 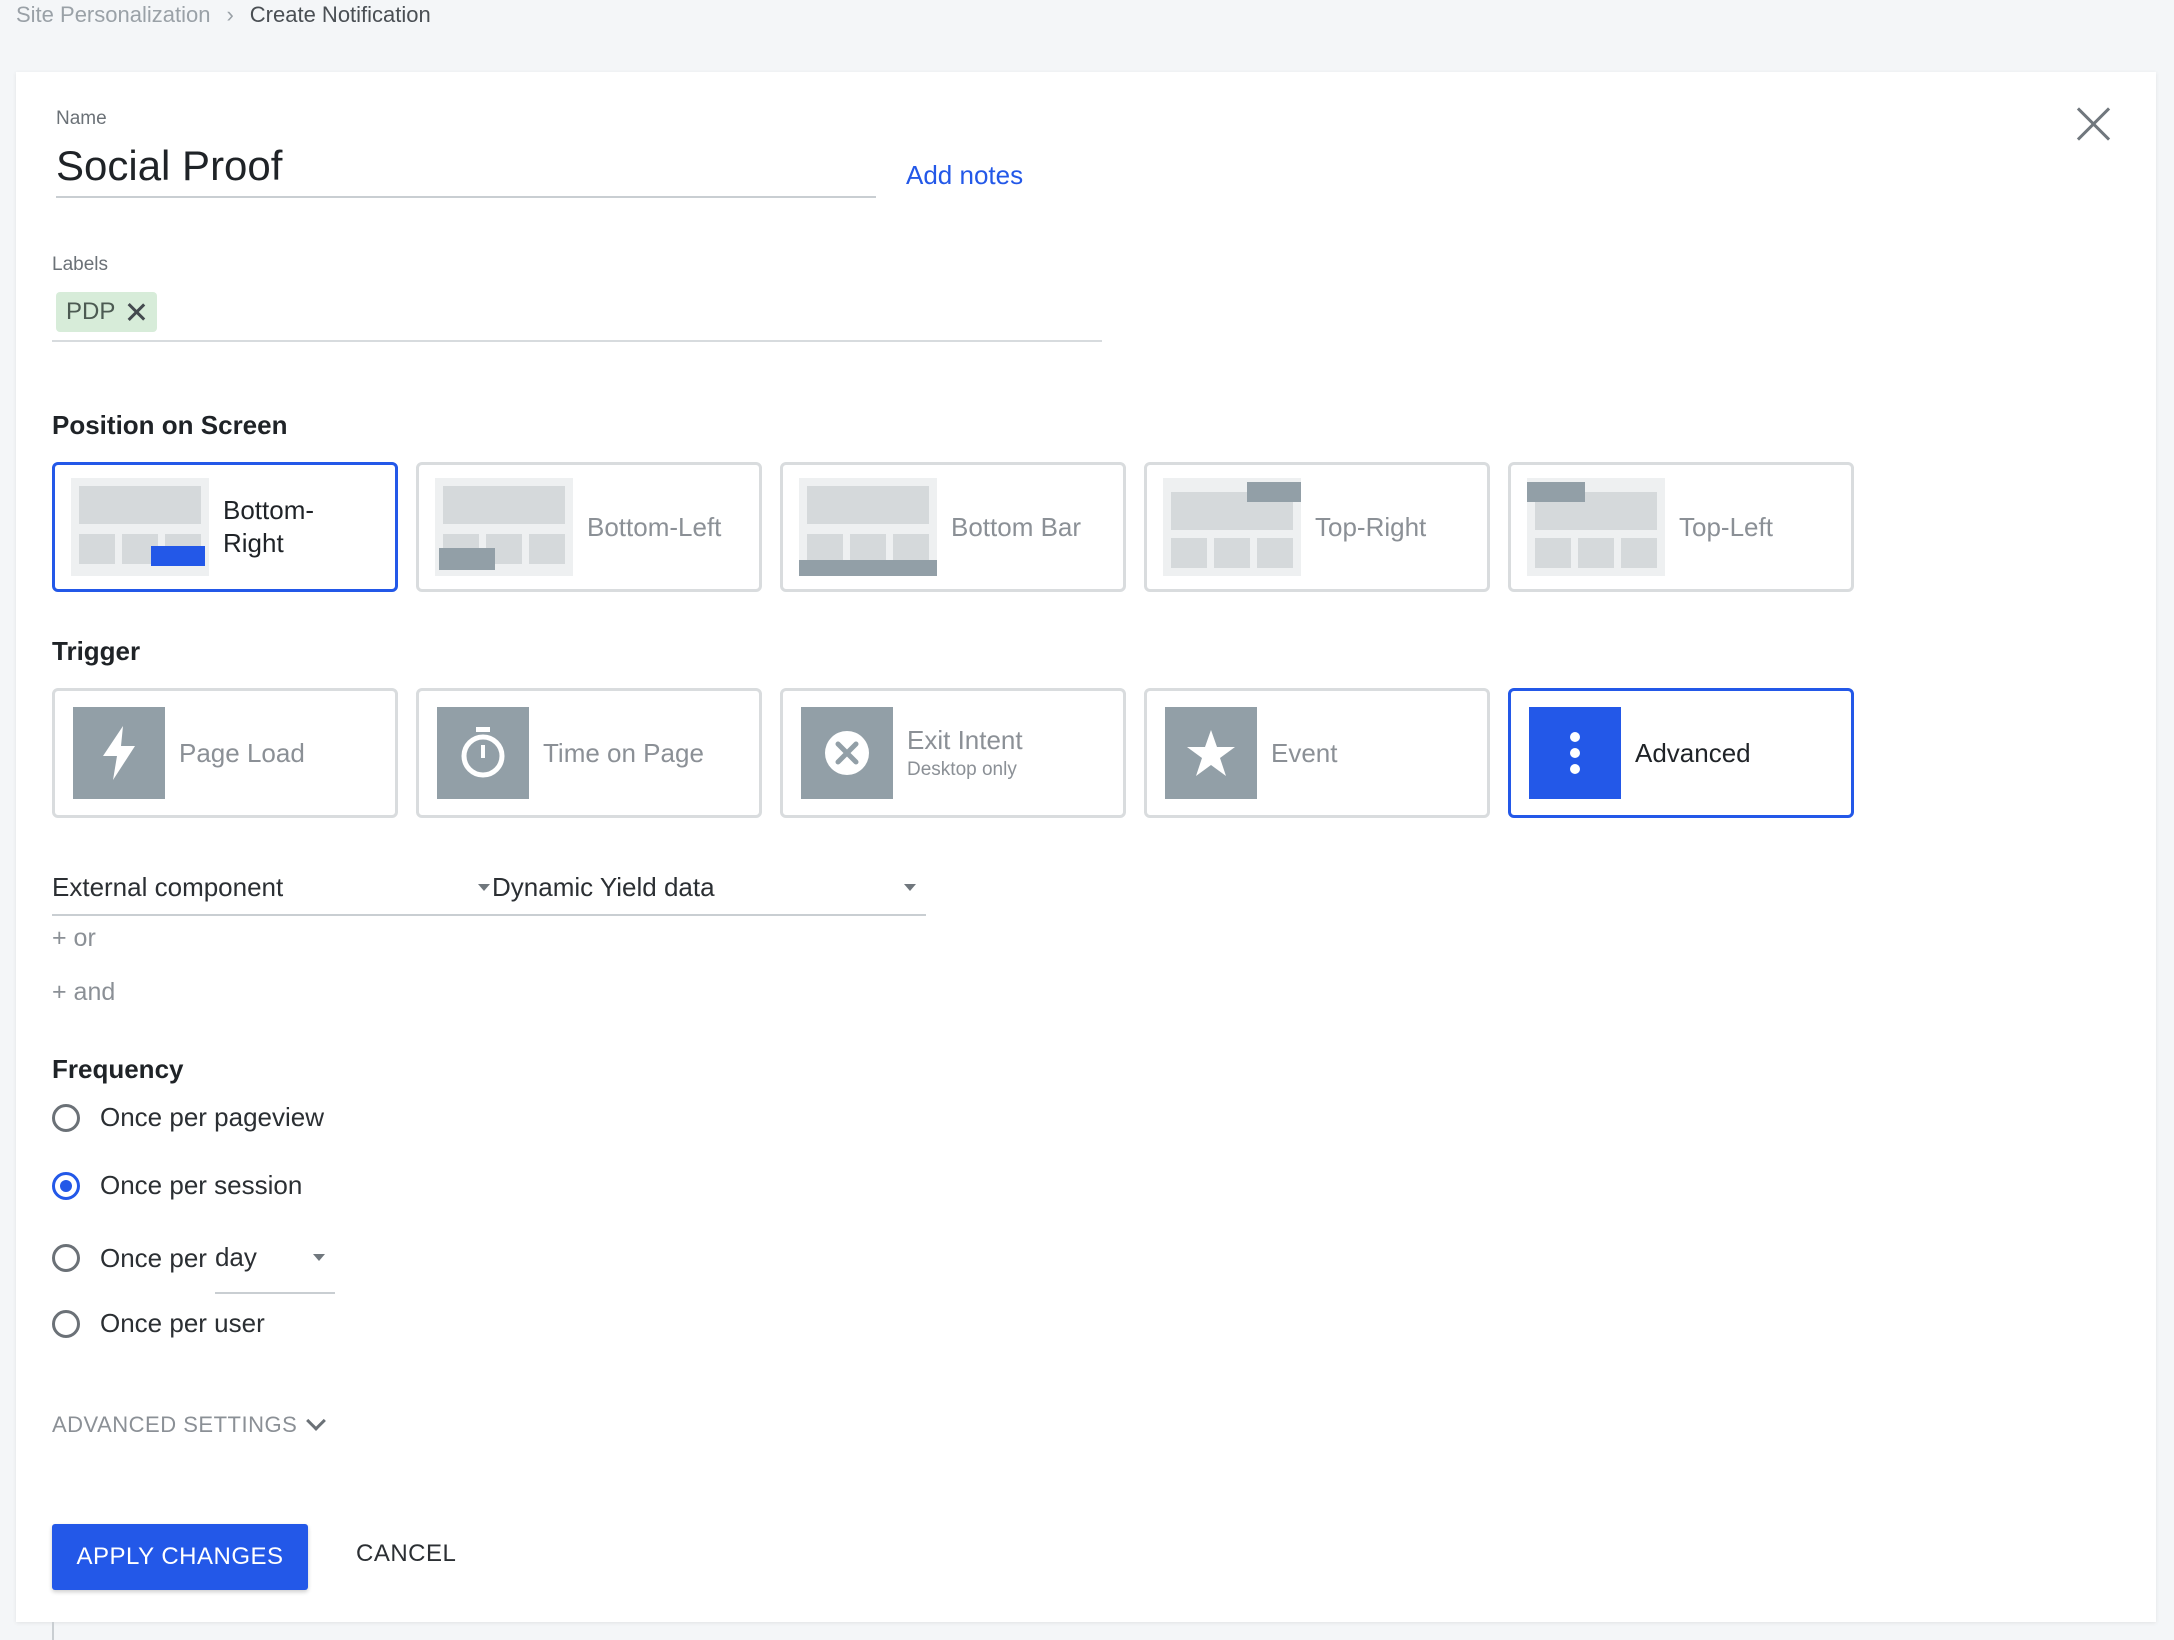 What do you see at coordinates (962, 769) in the screenshot?
I see `trigger-sublabel: Desktop only` at bounding box center [962, 769].